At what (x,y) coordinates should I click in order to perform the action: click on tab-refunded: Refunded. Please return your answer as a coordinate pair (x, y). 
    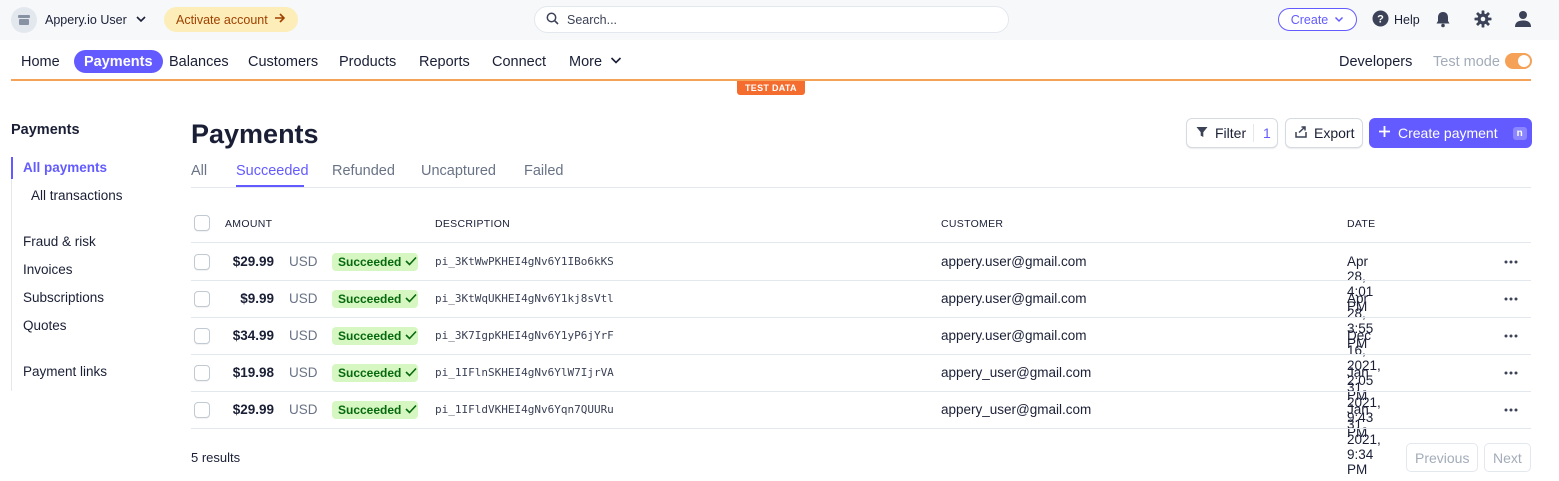
    Looking at the image, I should click on (363, 171).